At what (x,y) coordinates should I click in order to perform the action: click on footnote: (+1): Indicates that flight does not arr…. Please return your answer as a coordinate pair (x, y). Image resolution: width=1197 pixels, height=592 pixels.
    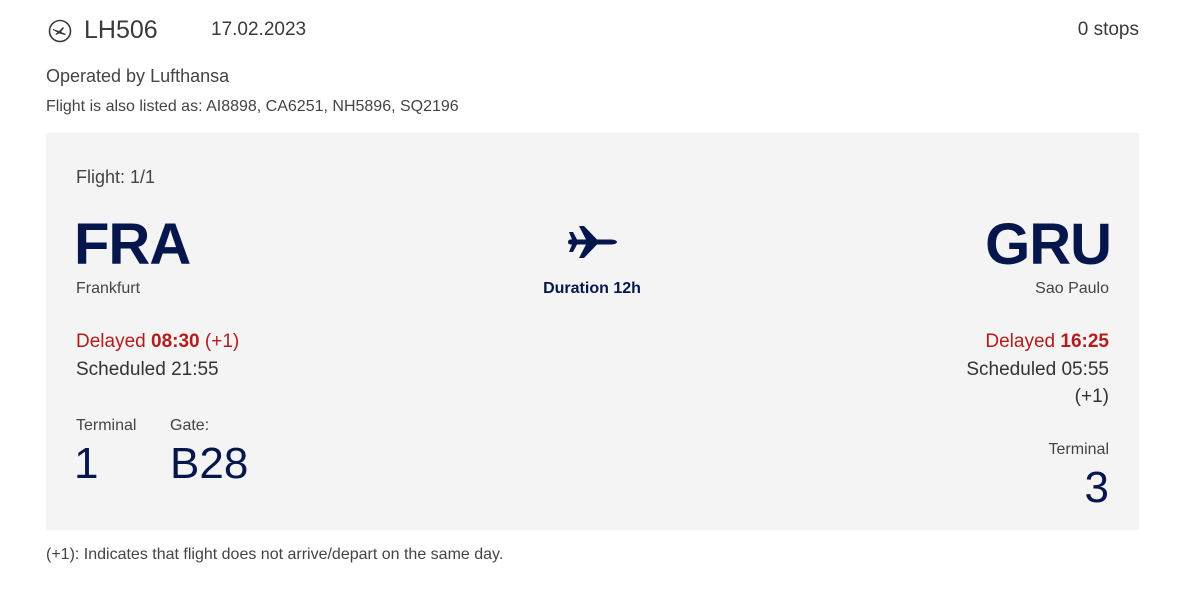
    Looking at the image, I should click on (275, 554).